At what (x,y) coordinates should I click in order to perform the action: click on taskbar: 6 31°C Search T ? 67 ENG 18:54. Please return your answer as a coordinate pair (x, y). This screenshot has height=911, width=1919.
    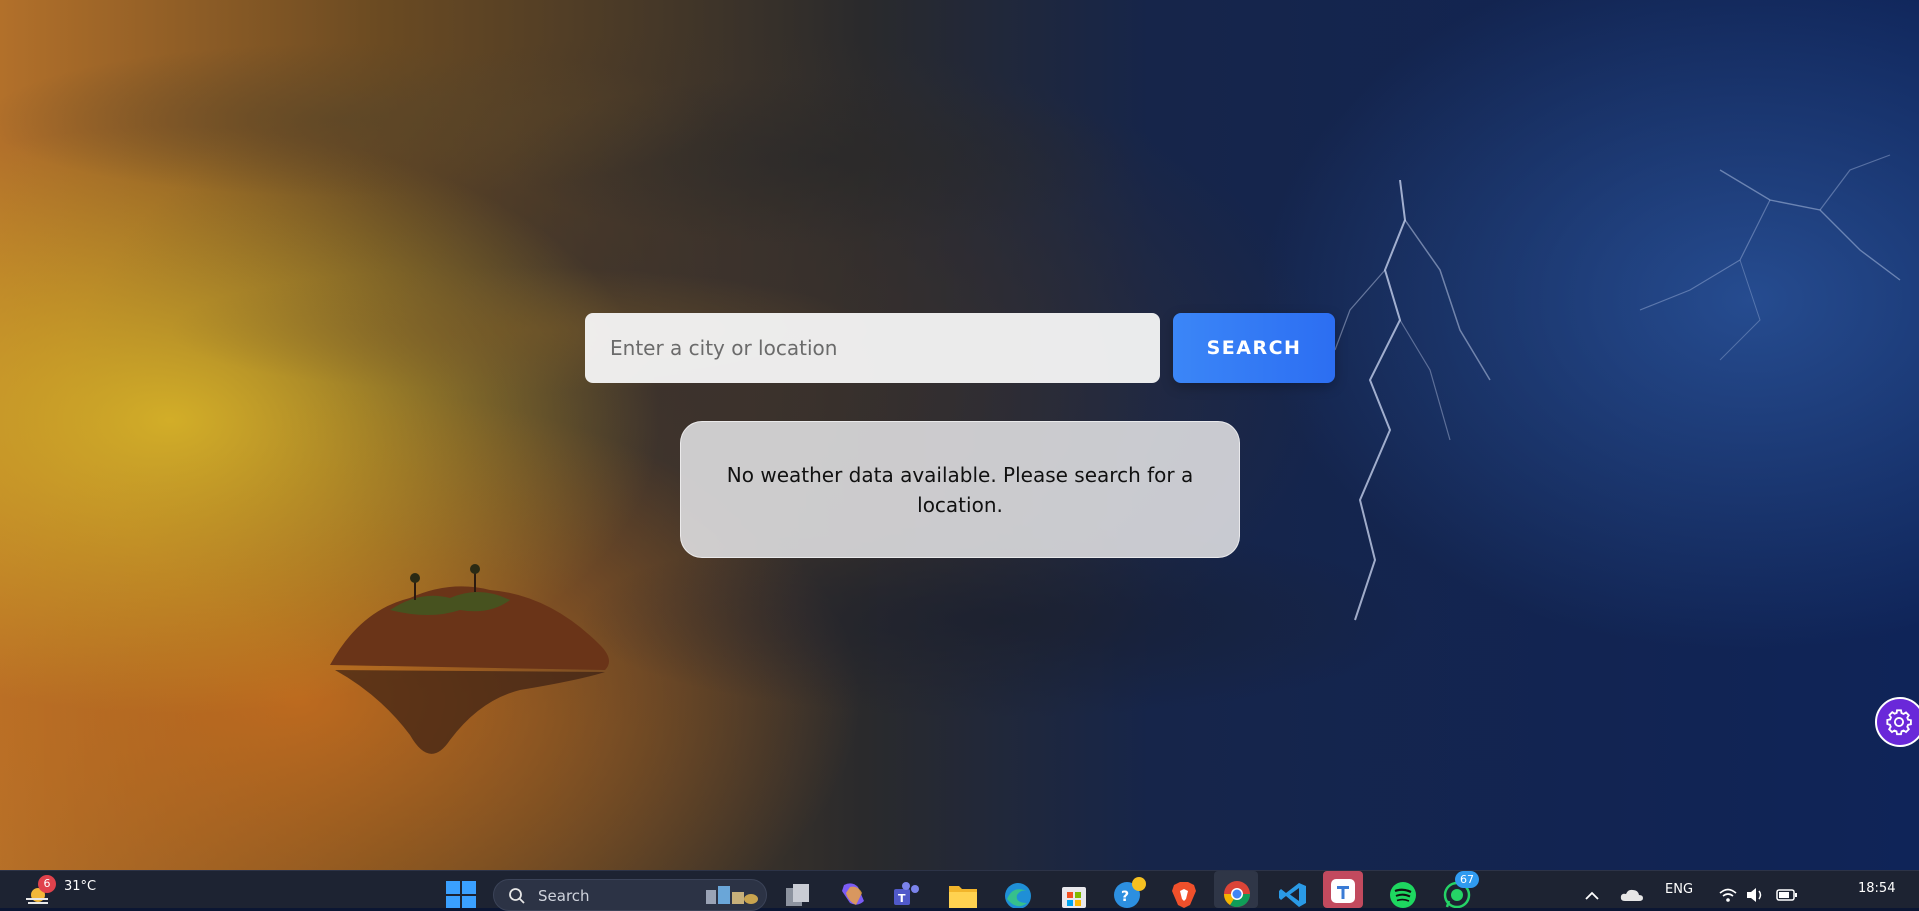
    Looking at the image, I should click on (959, 890).